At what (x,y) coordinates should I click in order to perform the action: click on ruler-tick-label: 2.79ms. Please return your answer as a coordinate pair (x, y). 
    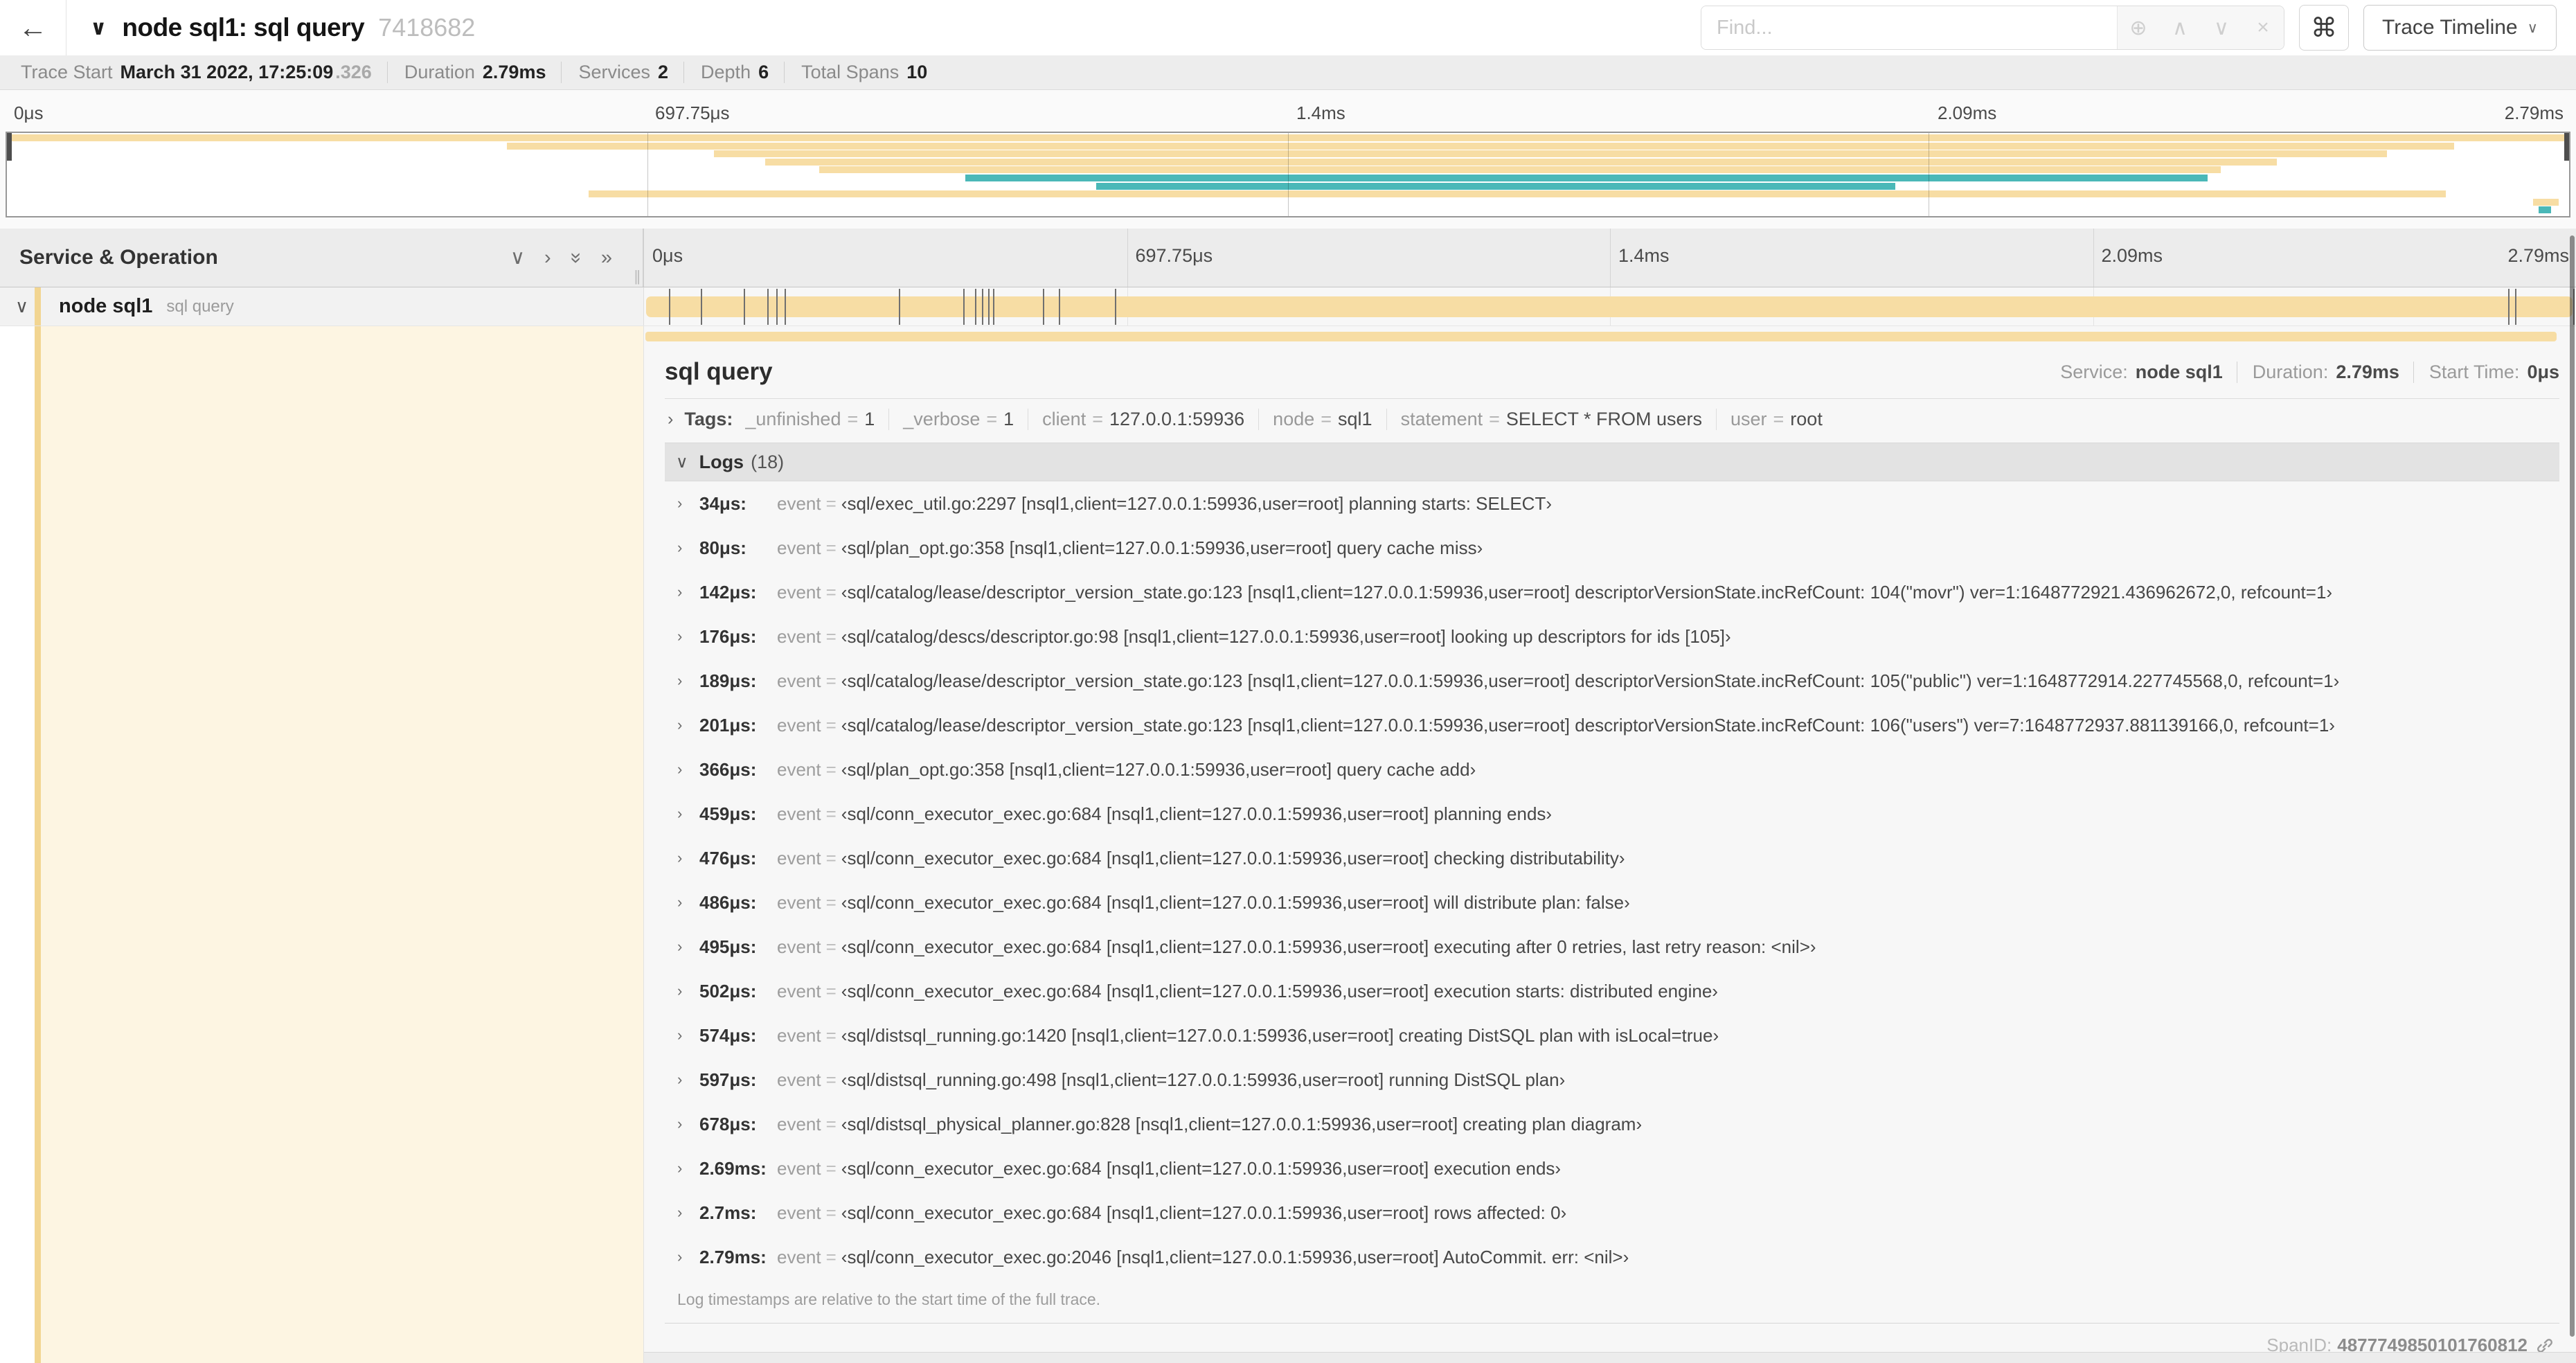
    Looking at the image, I should click on (2538, 256).